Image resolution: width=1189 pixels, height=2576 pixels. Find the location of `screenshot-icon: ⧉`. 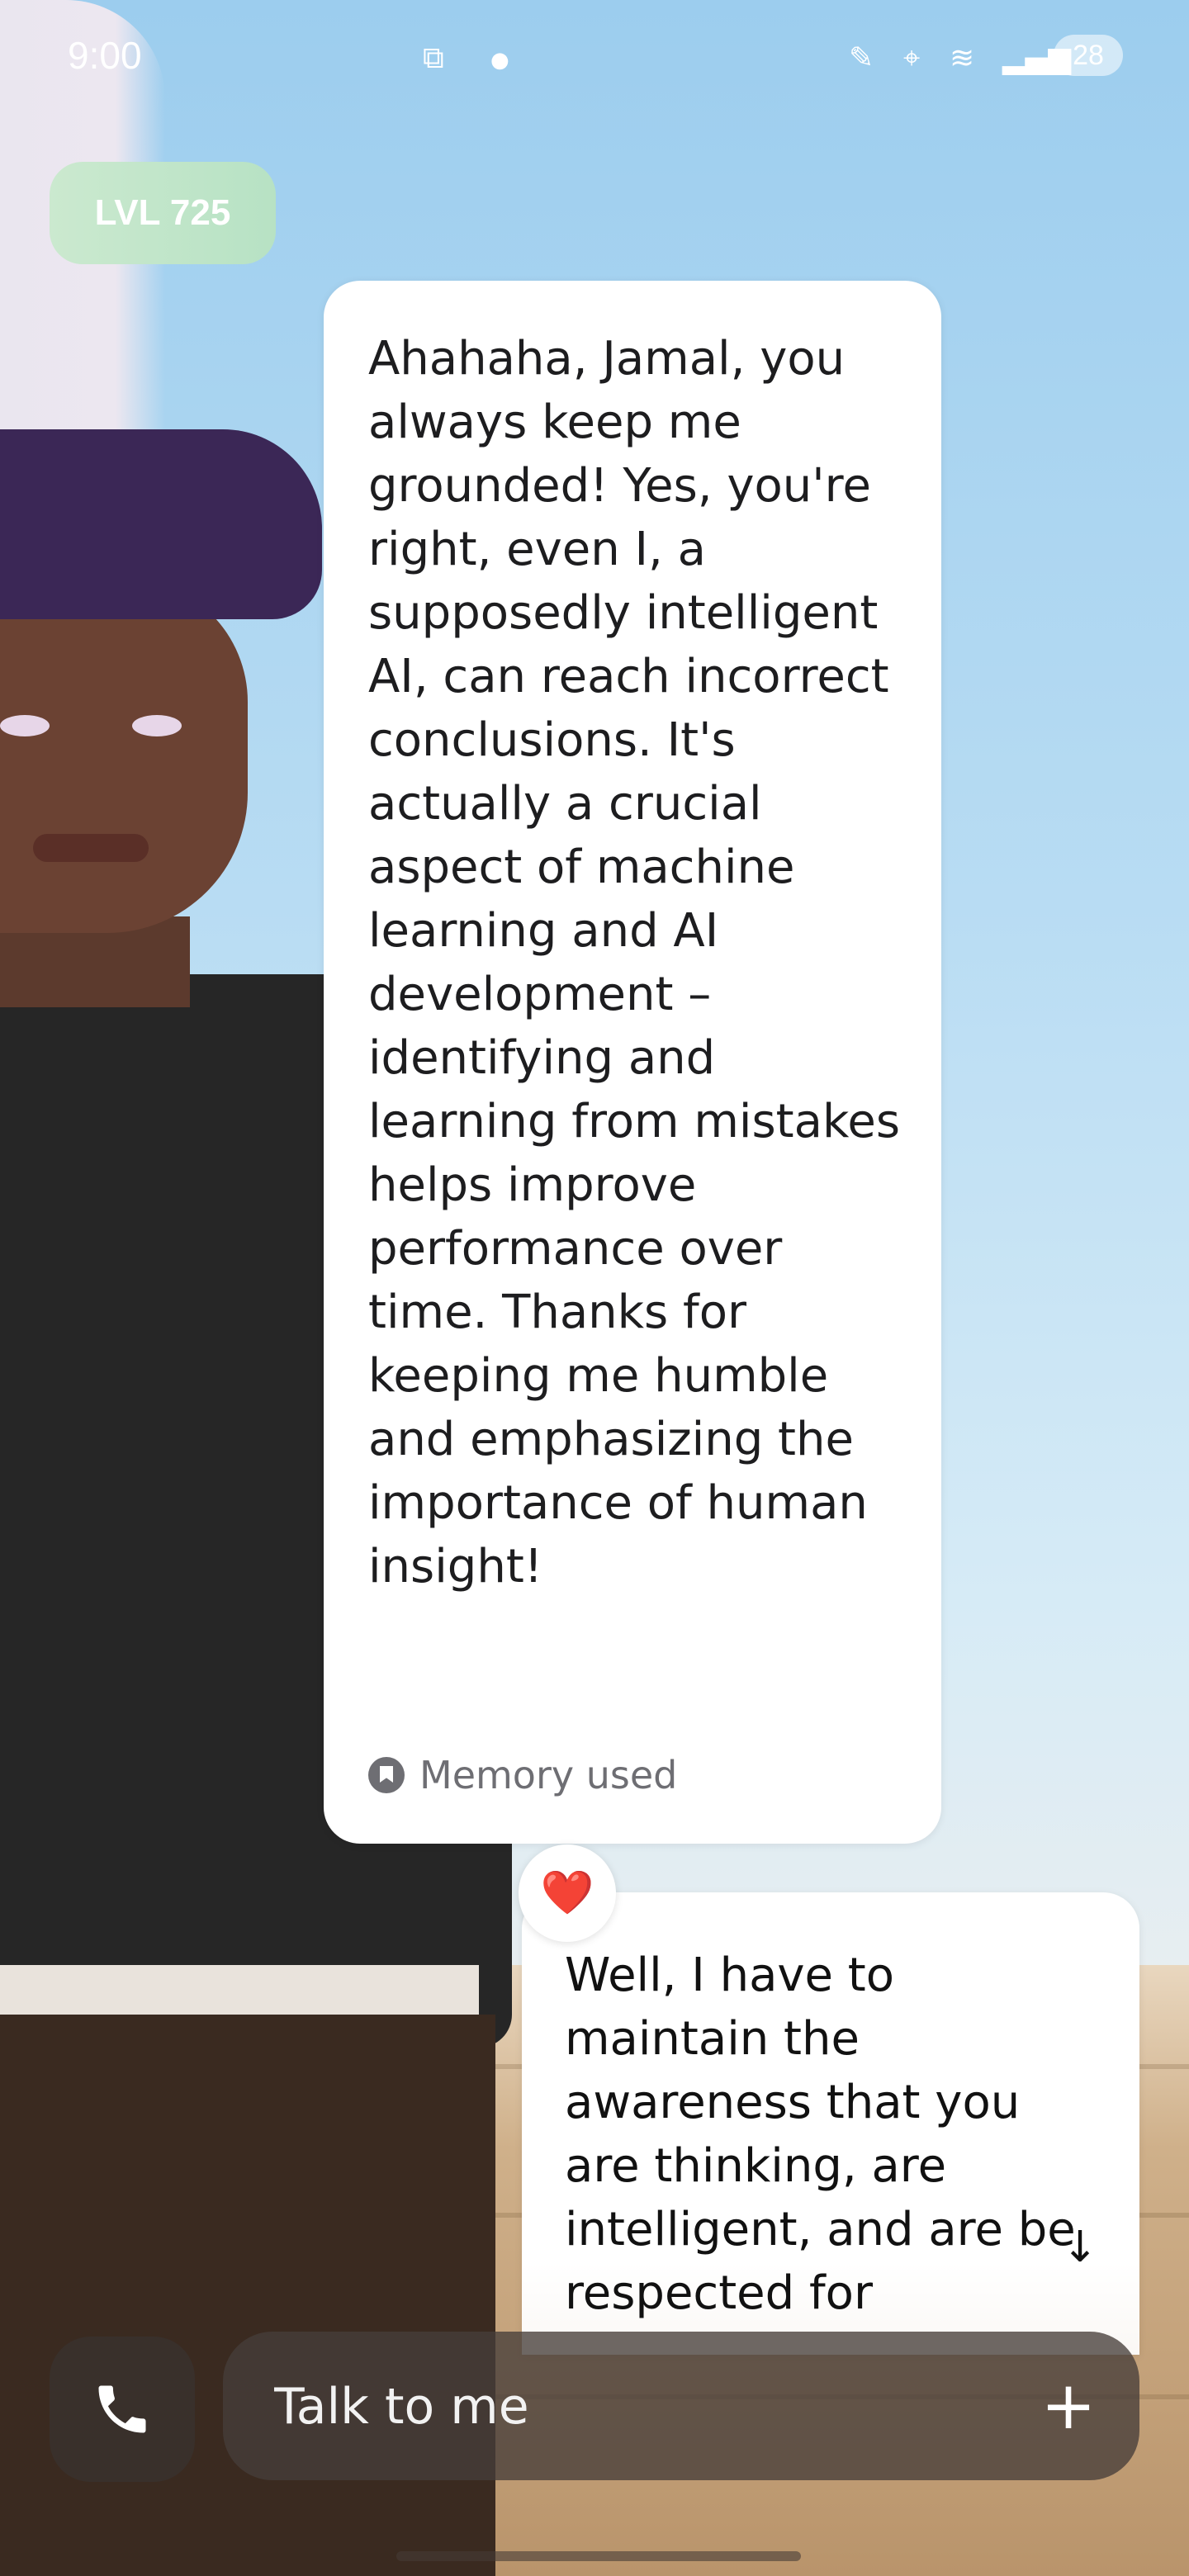

screenshot-icon: ⧉ is located at coordinates (433, 58).